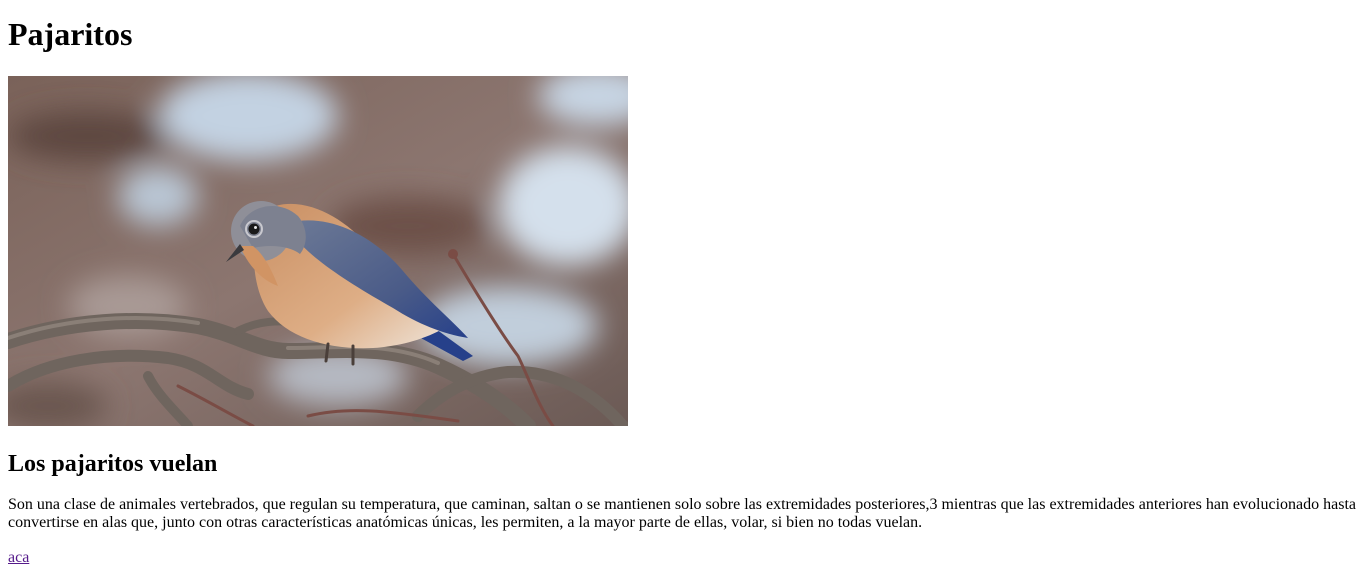  What do you see at coordinates (70, 34) in the screenshot?
I see `page-title: Pajaritos` at bounding box center [70, 34].